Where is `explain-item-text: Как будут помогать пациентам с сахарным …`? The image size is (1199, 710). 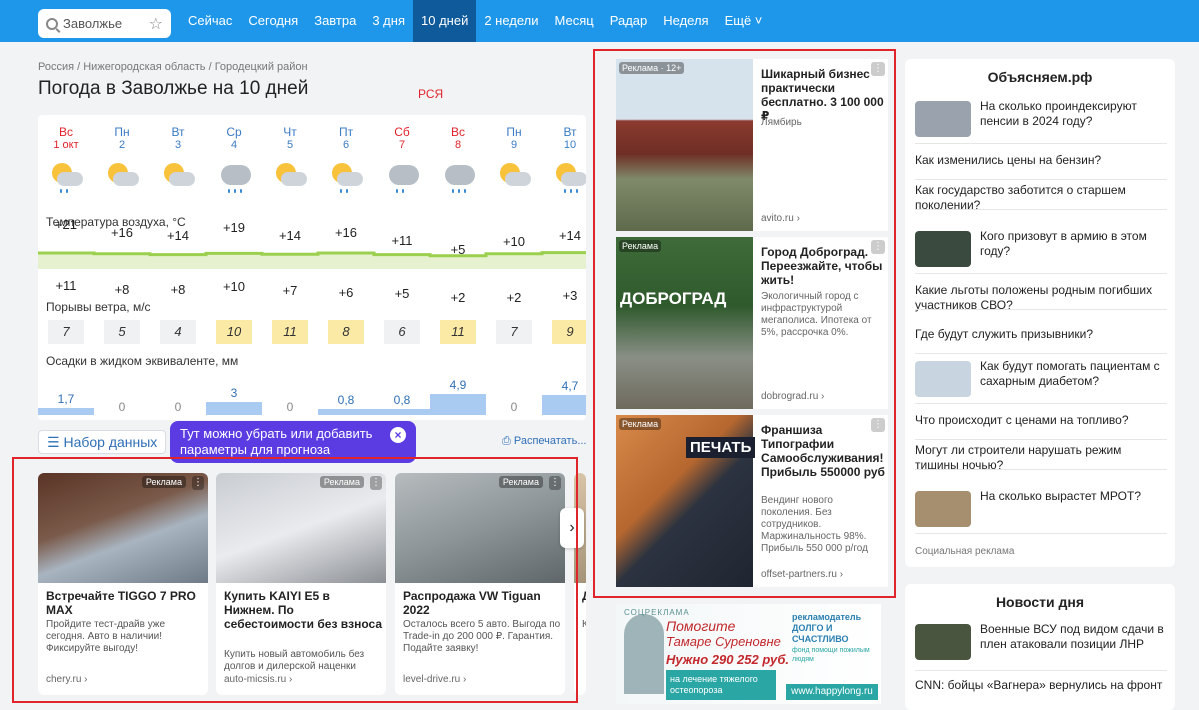 explain-item-text: Как будут помогать пациентам с сахарным … is located at coordinates (1070, 373).